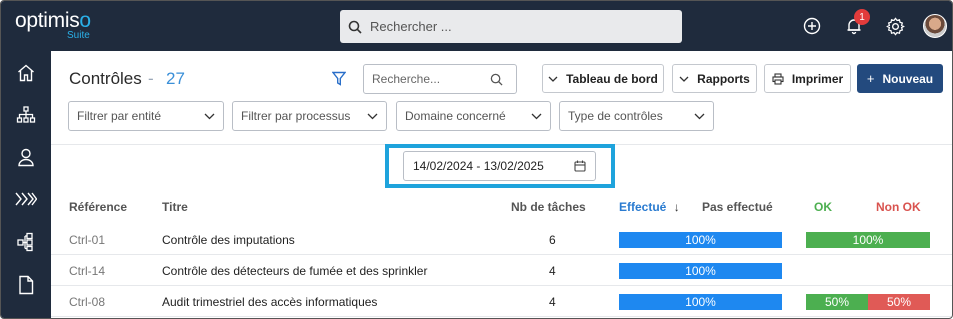 This screenshot has width=953, height=319. Describe the element at coordinates (339, 81) in the screenshot. I see `filter-icon` at that location.